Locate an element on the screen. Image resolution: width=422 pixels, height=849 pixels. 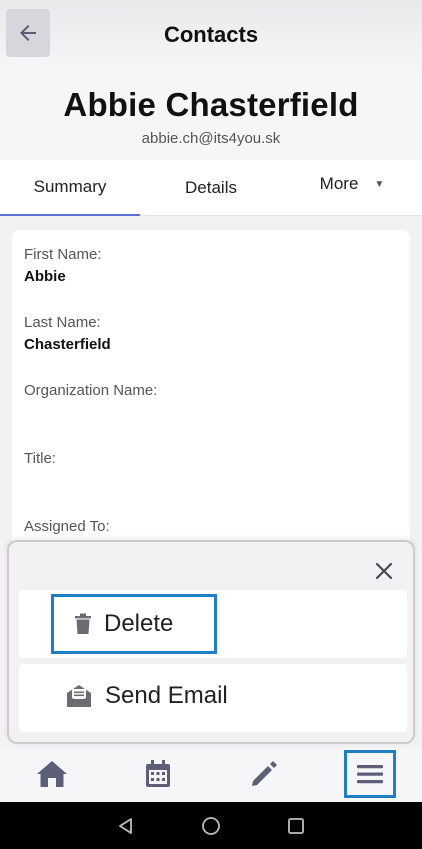
page-title: Contacts is located at coordinates (211, 34).